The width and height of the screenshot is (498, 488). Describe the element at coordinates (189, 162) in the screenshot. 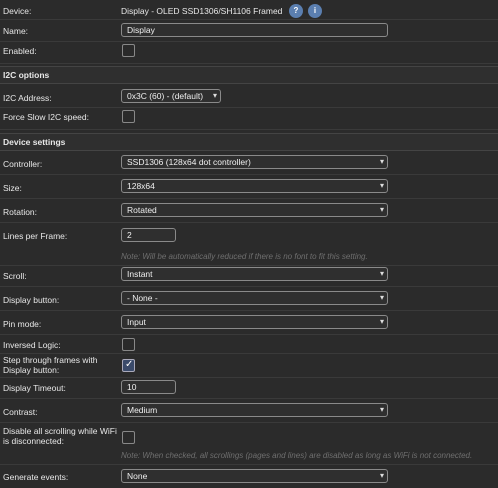

I see `controller-value: SSD1306 (128x64 dot controller)` at that location.